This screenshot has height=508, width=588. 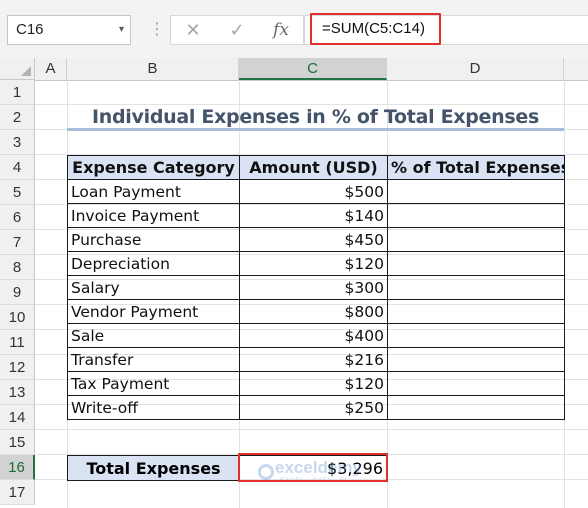 I want to click on table-row: Tax Payment $120, so click(x=316, y=383).